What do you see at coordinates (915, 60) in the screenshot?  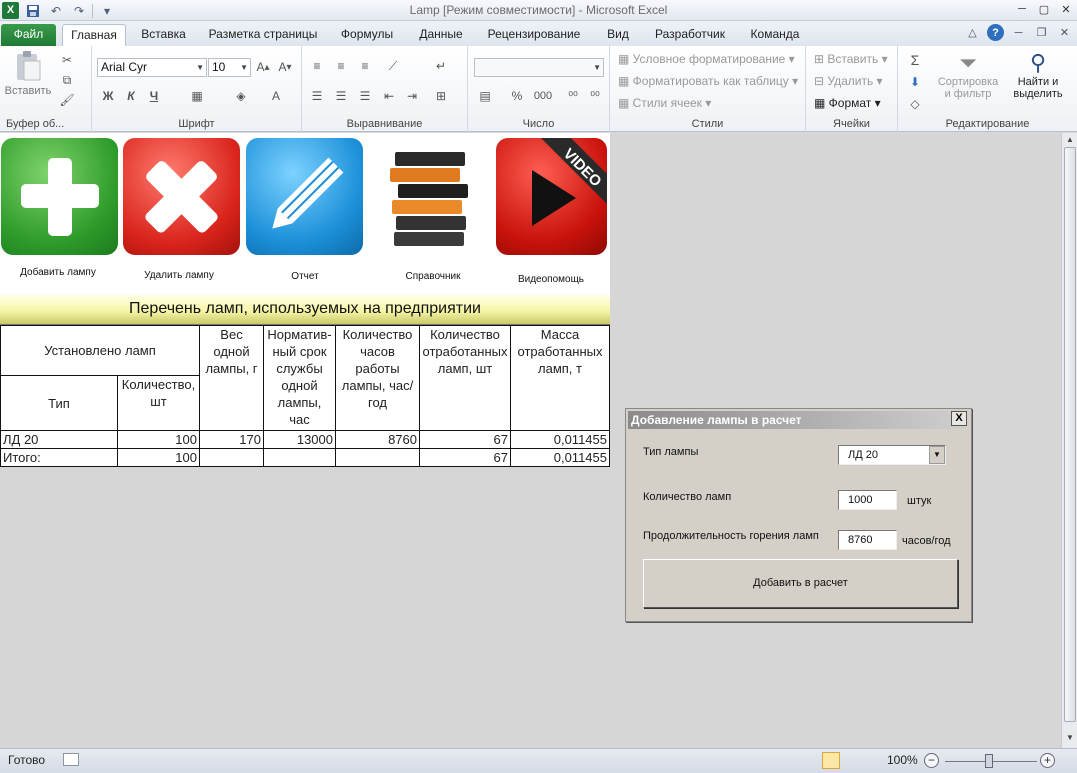 I see `autosum-icon: Σ` at bounding box center [915, 60].